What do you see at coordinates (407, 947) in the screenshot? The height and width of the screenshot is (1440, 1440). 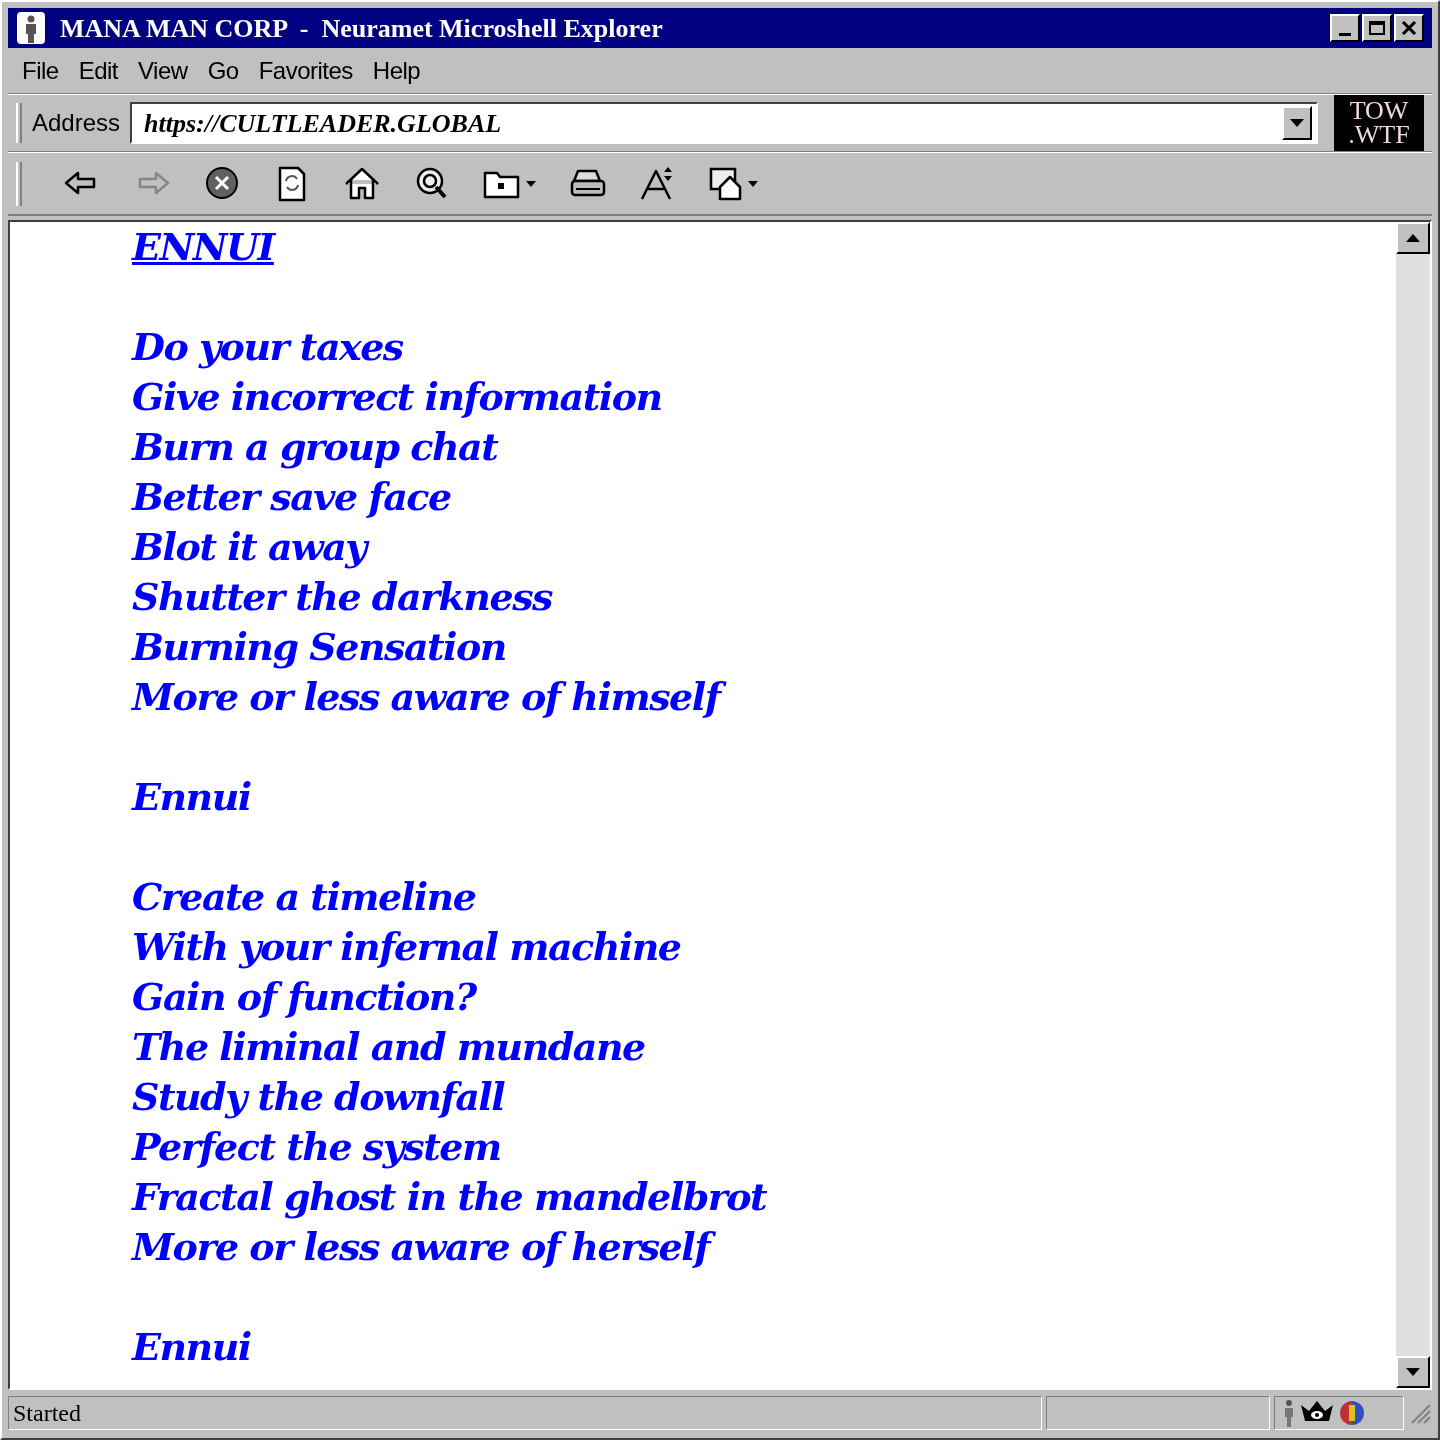 I see `poem-line: With your infernal machine` at bounding box center [407, 947].